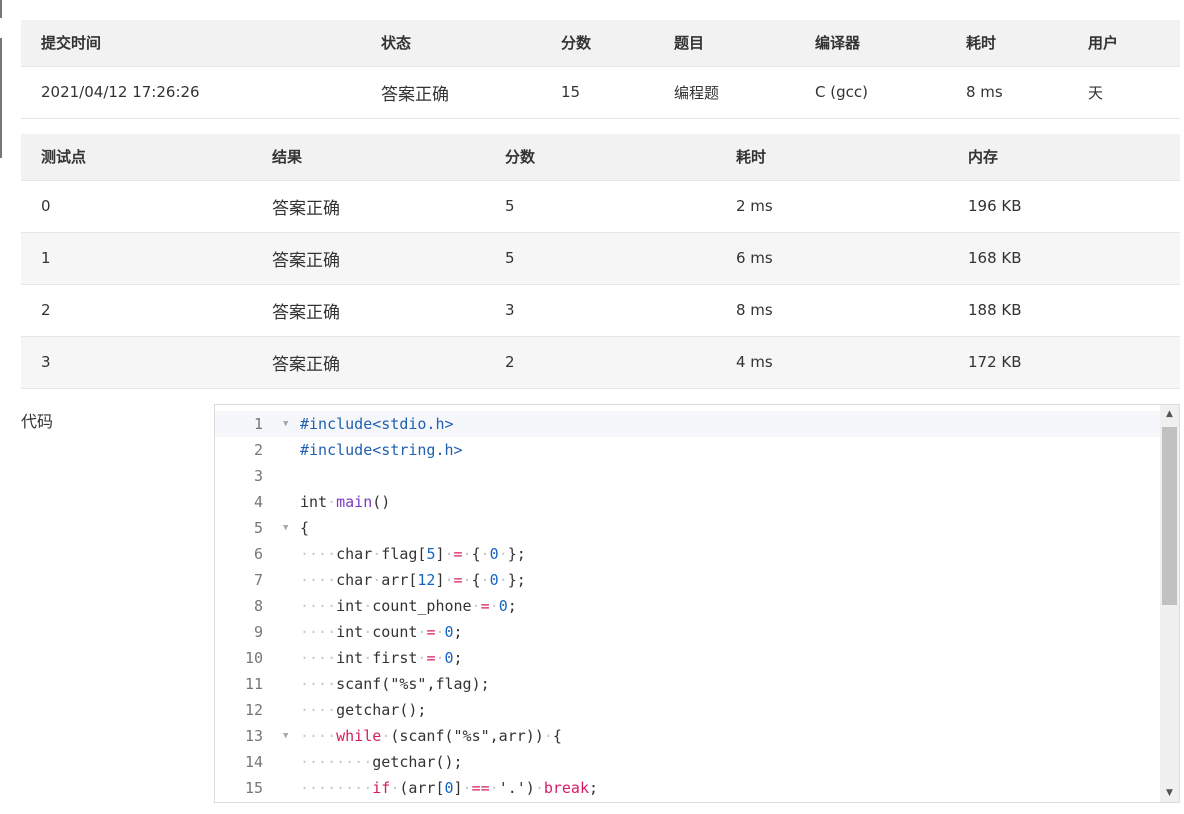 The height and width of the screenshot is (814, 1184). I want to click on line-number: 3, so click(258, 476).